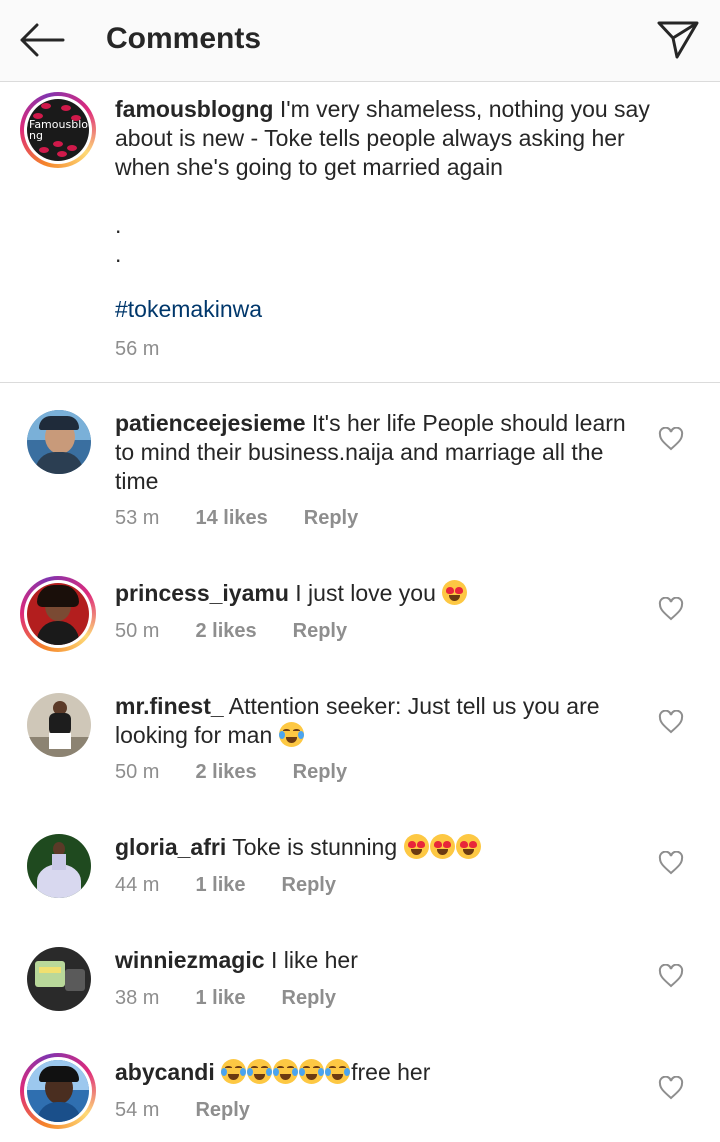 The image size is (720, 1142). Describe the element at coordinates (137, 518) in the screenshot. I see `time-label: 53 m` at that location.